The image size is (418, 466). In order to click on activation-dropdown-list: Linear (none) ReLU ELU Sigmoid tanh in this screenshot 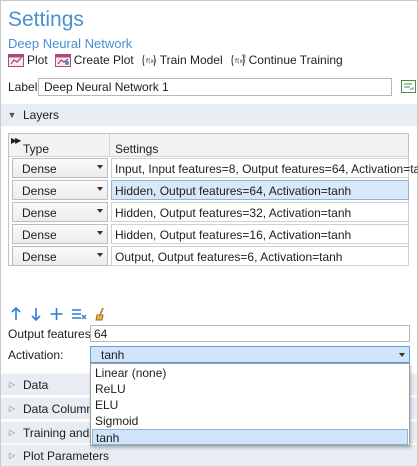, I will do `click(250, 404)`.